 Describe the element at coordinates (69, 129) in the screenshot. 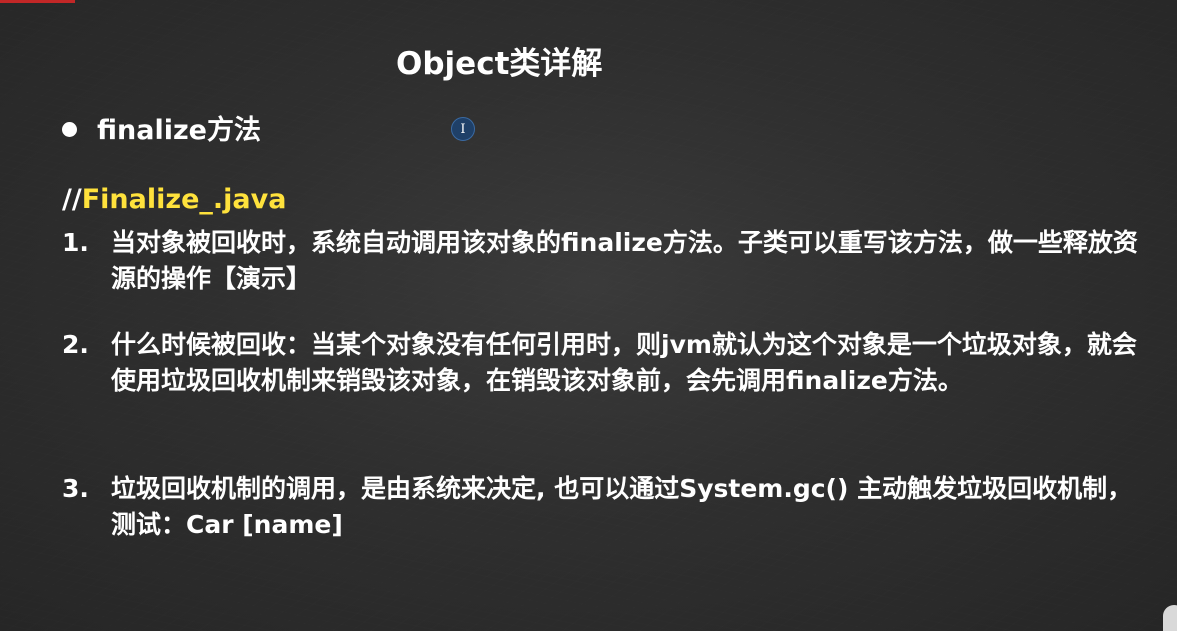

I see `bullet-dot-icon` at that location.